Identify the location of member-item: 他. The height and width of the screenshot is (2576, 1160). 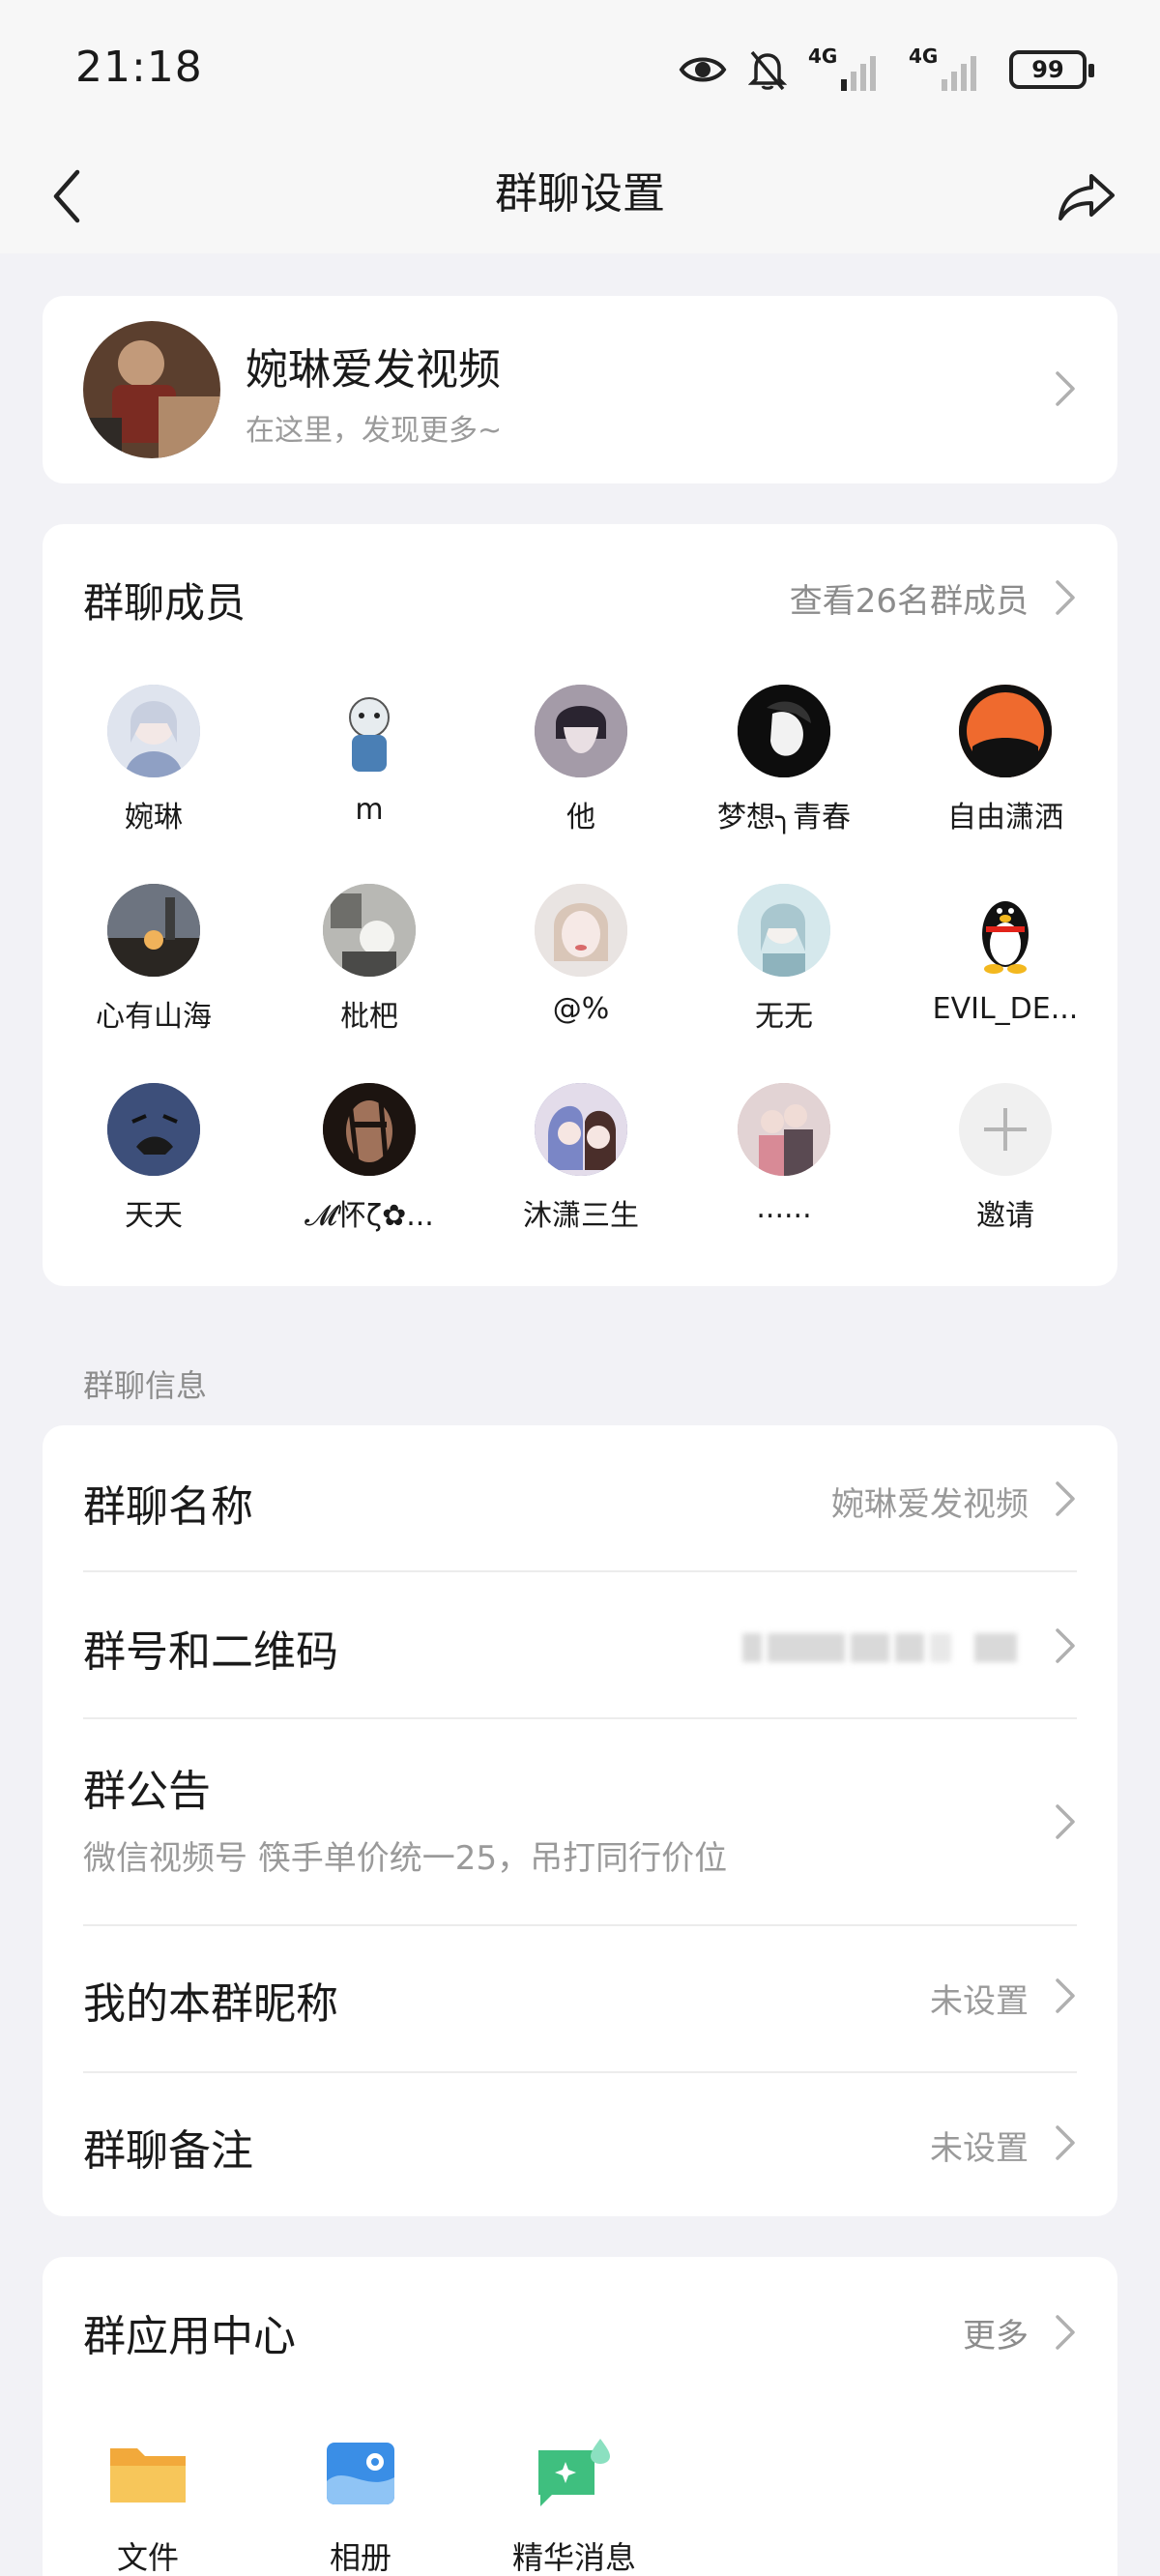
(581, 760).